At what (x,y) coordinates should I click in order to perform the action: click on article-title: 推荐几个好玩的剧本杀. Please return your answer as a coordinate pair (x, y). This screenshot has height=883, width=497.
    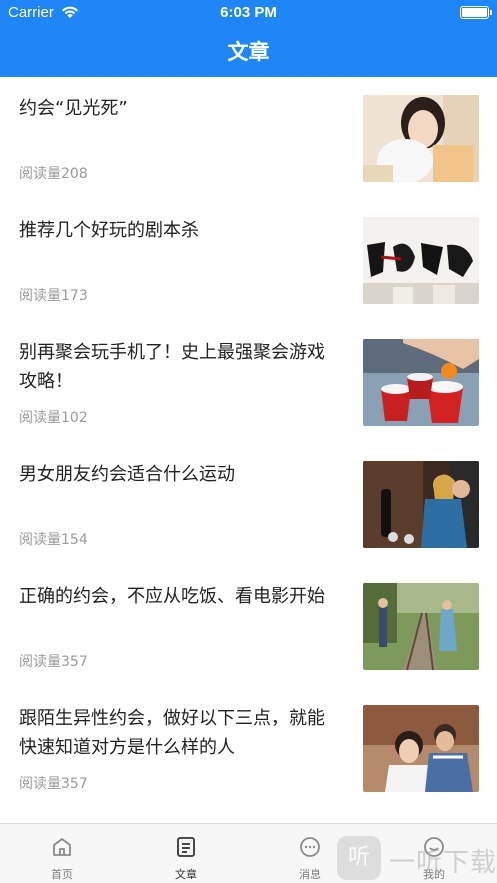
    Looking at the image, I should click on (109, 230).